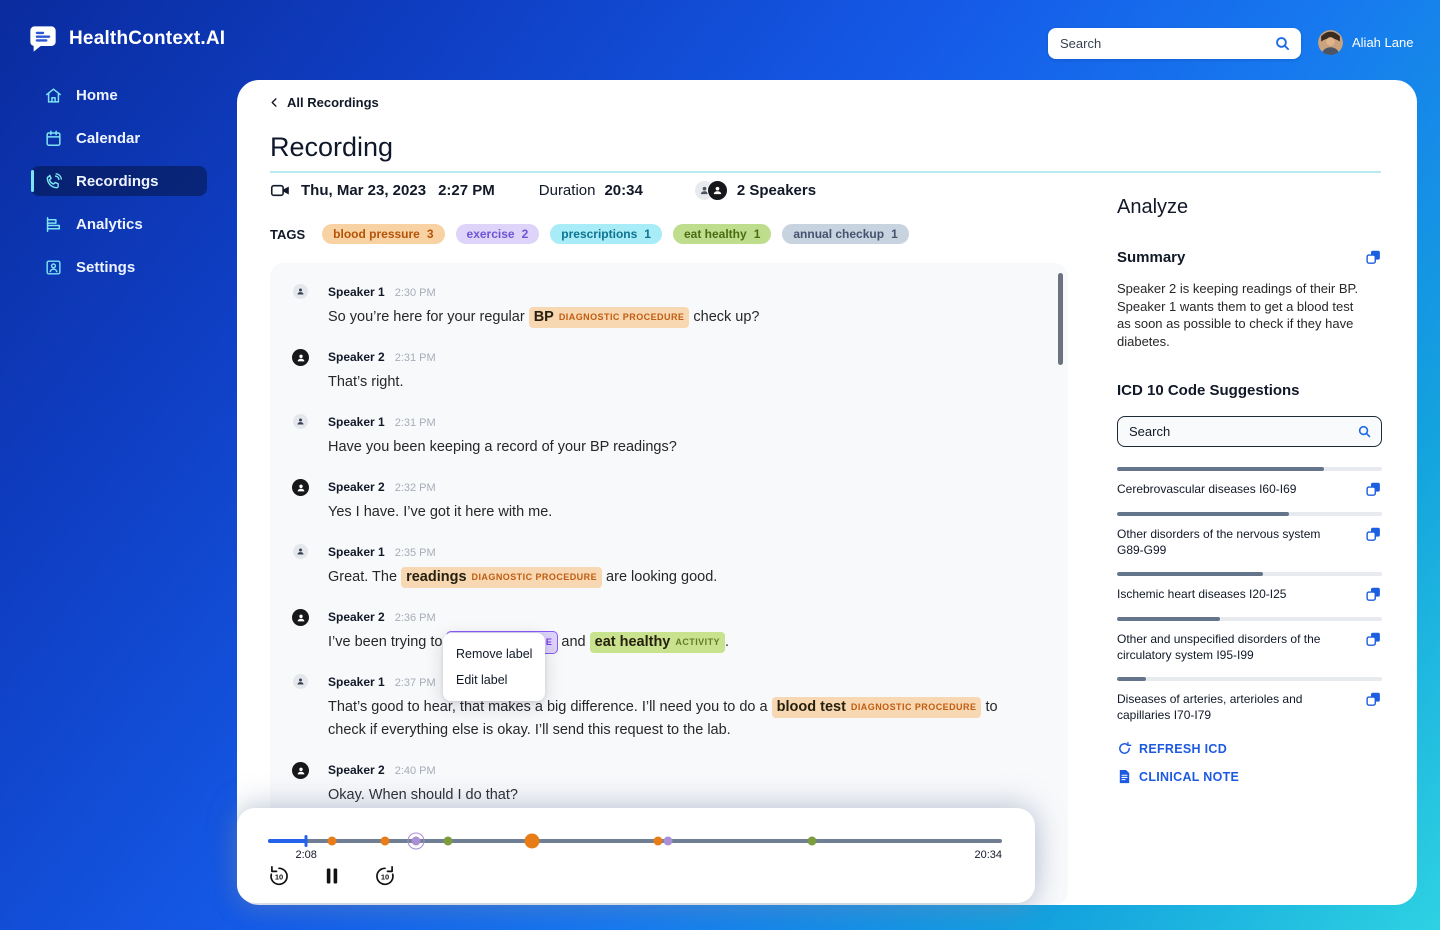 The width and height of the screenshot is (1440, 930). What do you see at coordinates (525, 234) in the screenshot?
I see `tag-count: 2` at bounding box center [525, 234].